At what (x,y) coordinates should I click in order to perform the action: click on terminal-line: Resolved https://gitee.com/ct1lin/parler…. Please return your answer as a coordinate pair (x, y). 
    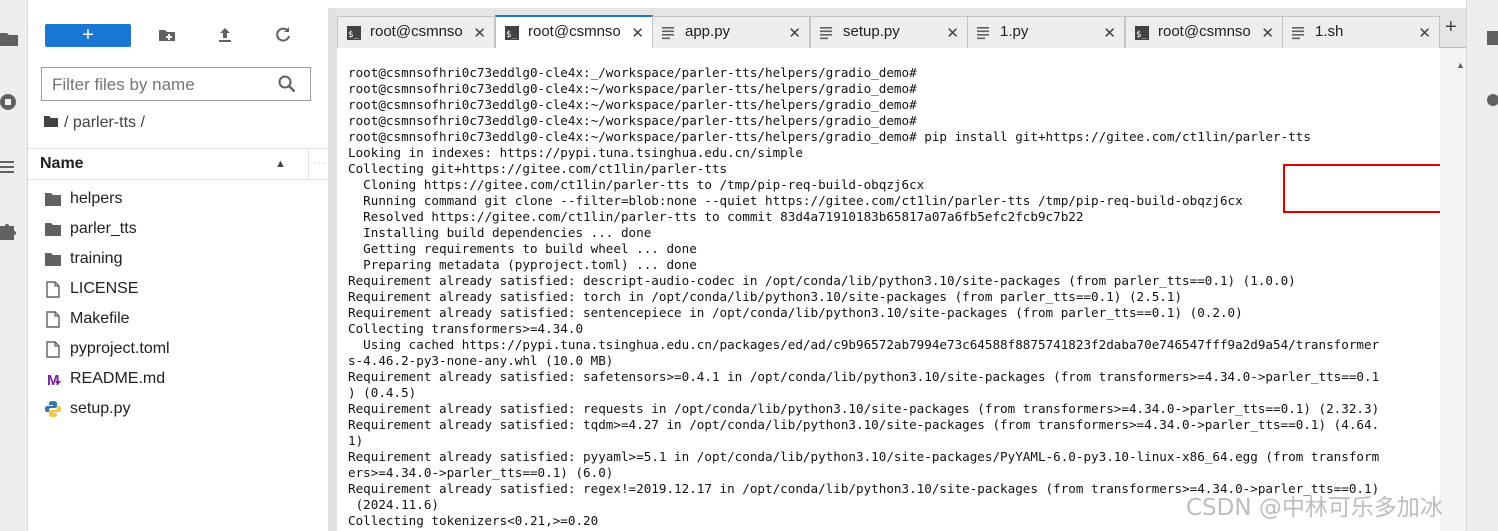
    Looking at the image, I should click on (716, 216).